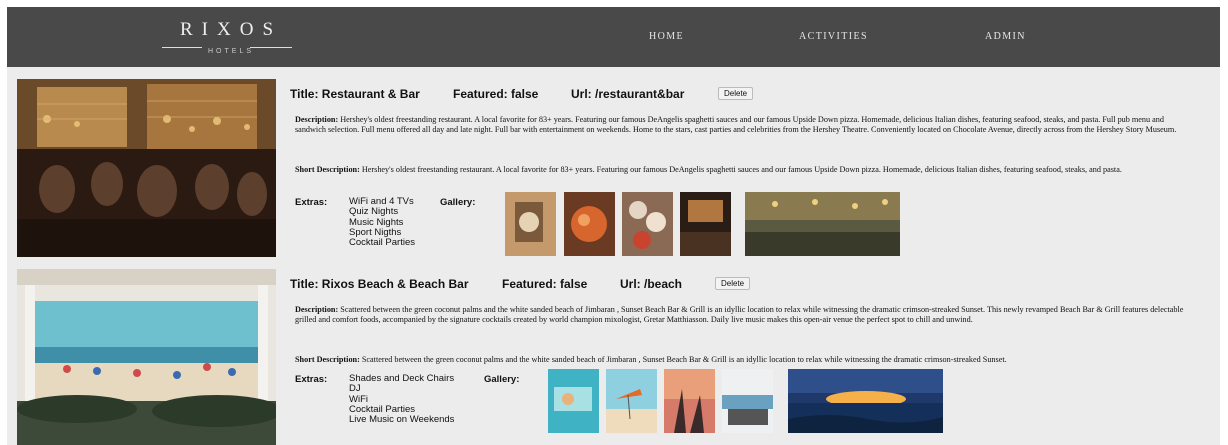 The height and width of the screenshot is (445, 1228). Describe the element at coordinates (311, 379) in the screenshot. I see `beach-extras-label: Extras:` at that location.